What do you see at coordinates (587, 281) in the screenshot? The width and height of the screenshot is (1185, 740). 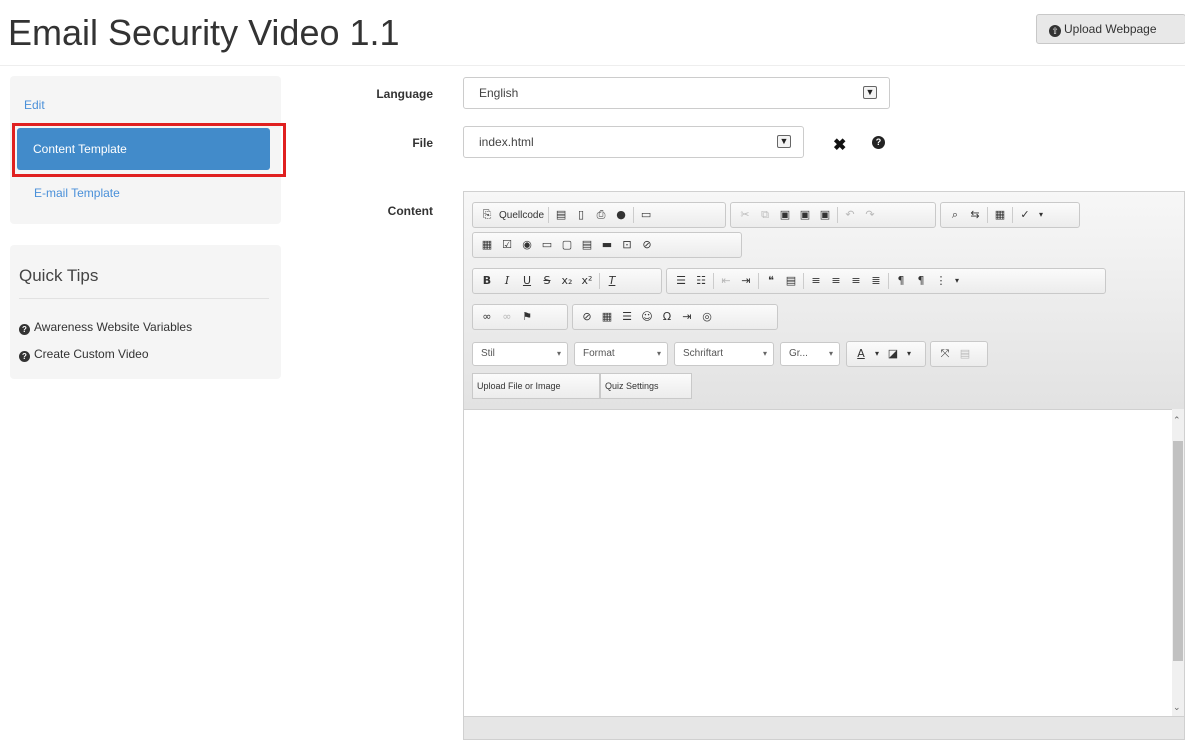 I see `superscript-icon: x²` at bounding box center [587, 281].